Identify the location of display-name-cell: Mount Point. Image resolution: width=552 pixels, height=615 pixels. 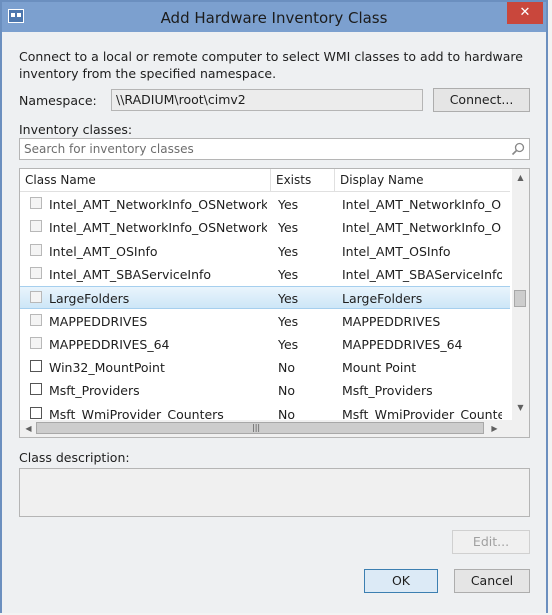
(379, 368).